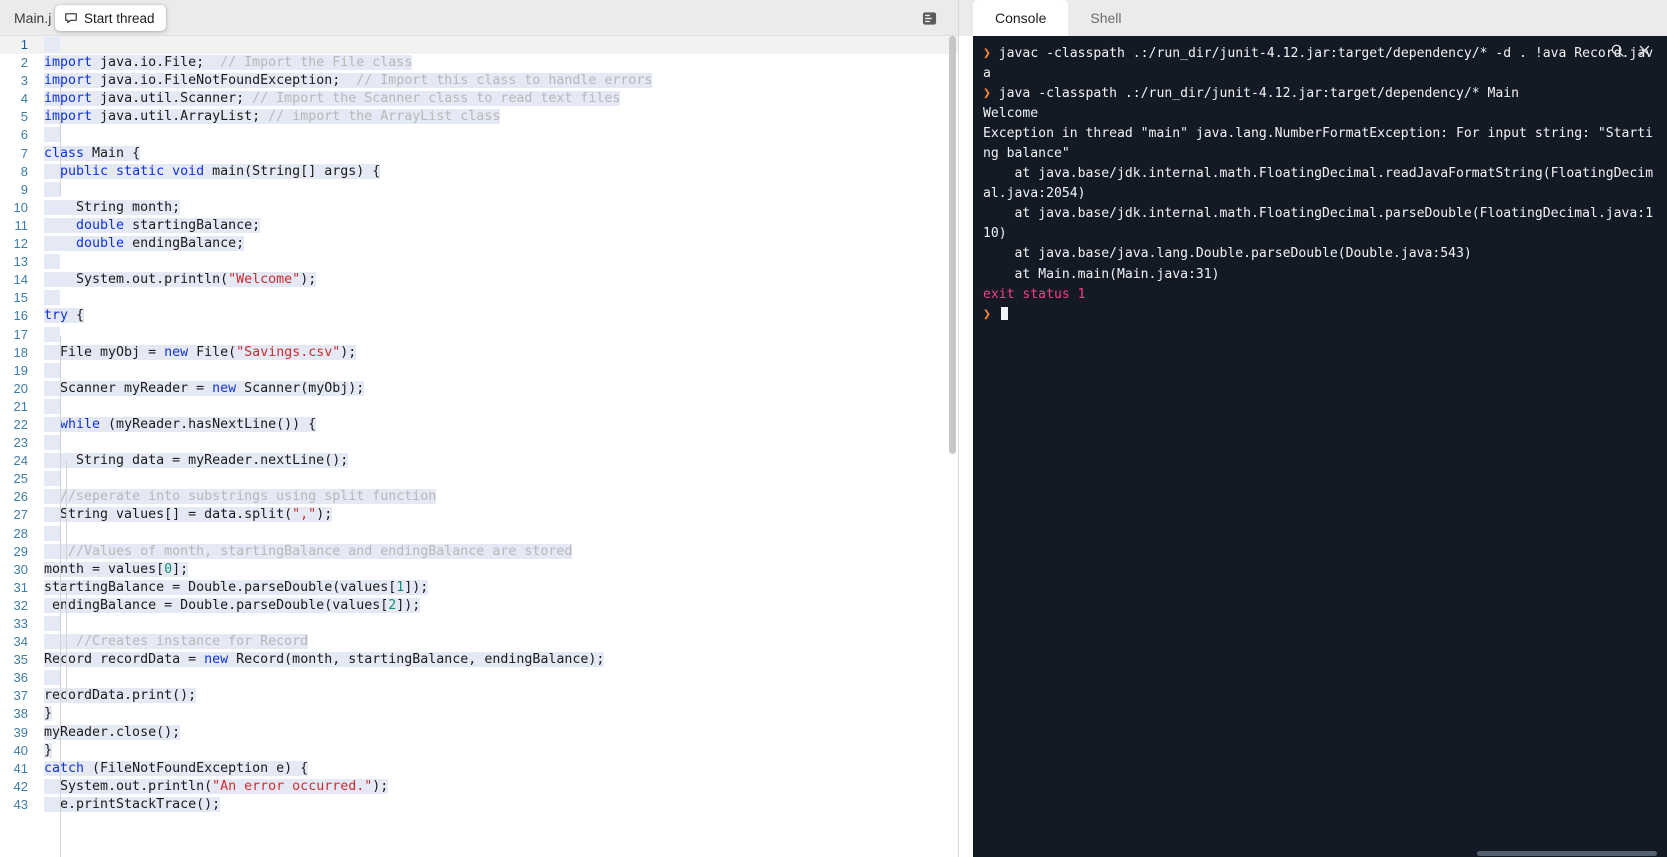 The image size is (1667, 857). What do you see at coordinates (479, 316) in the screenshot?
I see `code-line: 16 try {` at bounding box center [479, 316].